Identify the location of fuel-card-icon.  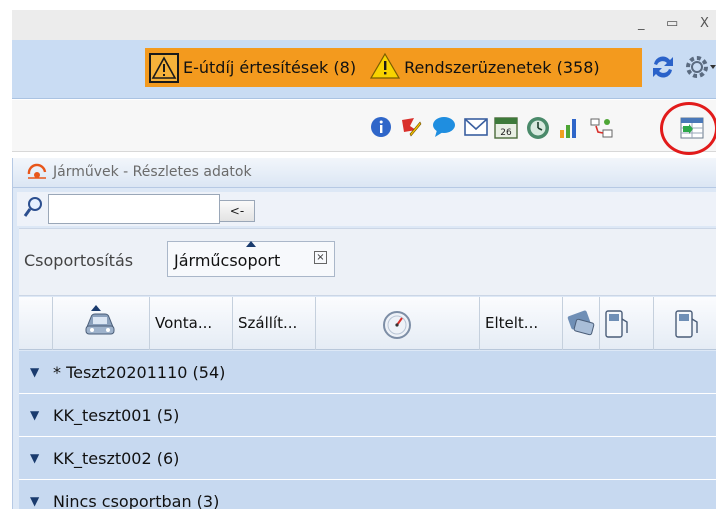
(581, 326).